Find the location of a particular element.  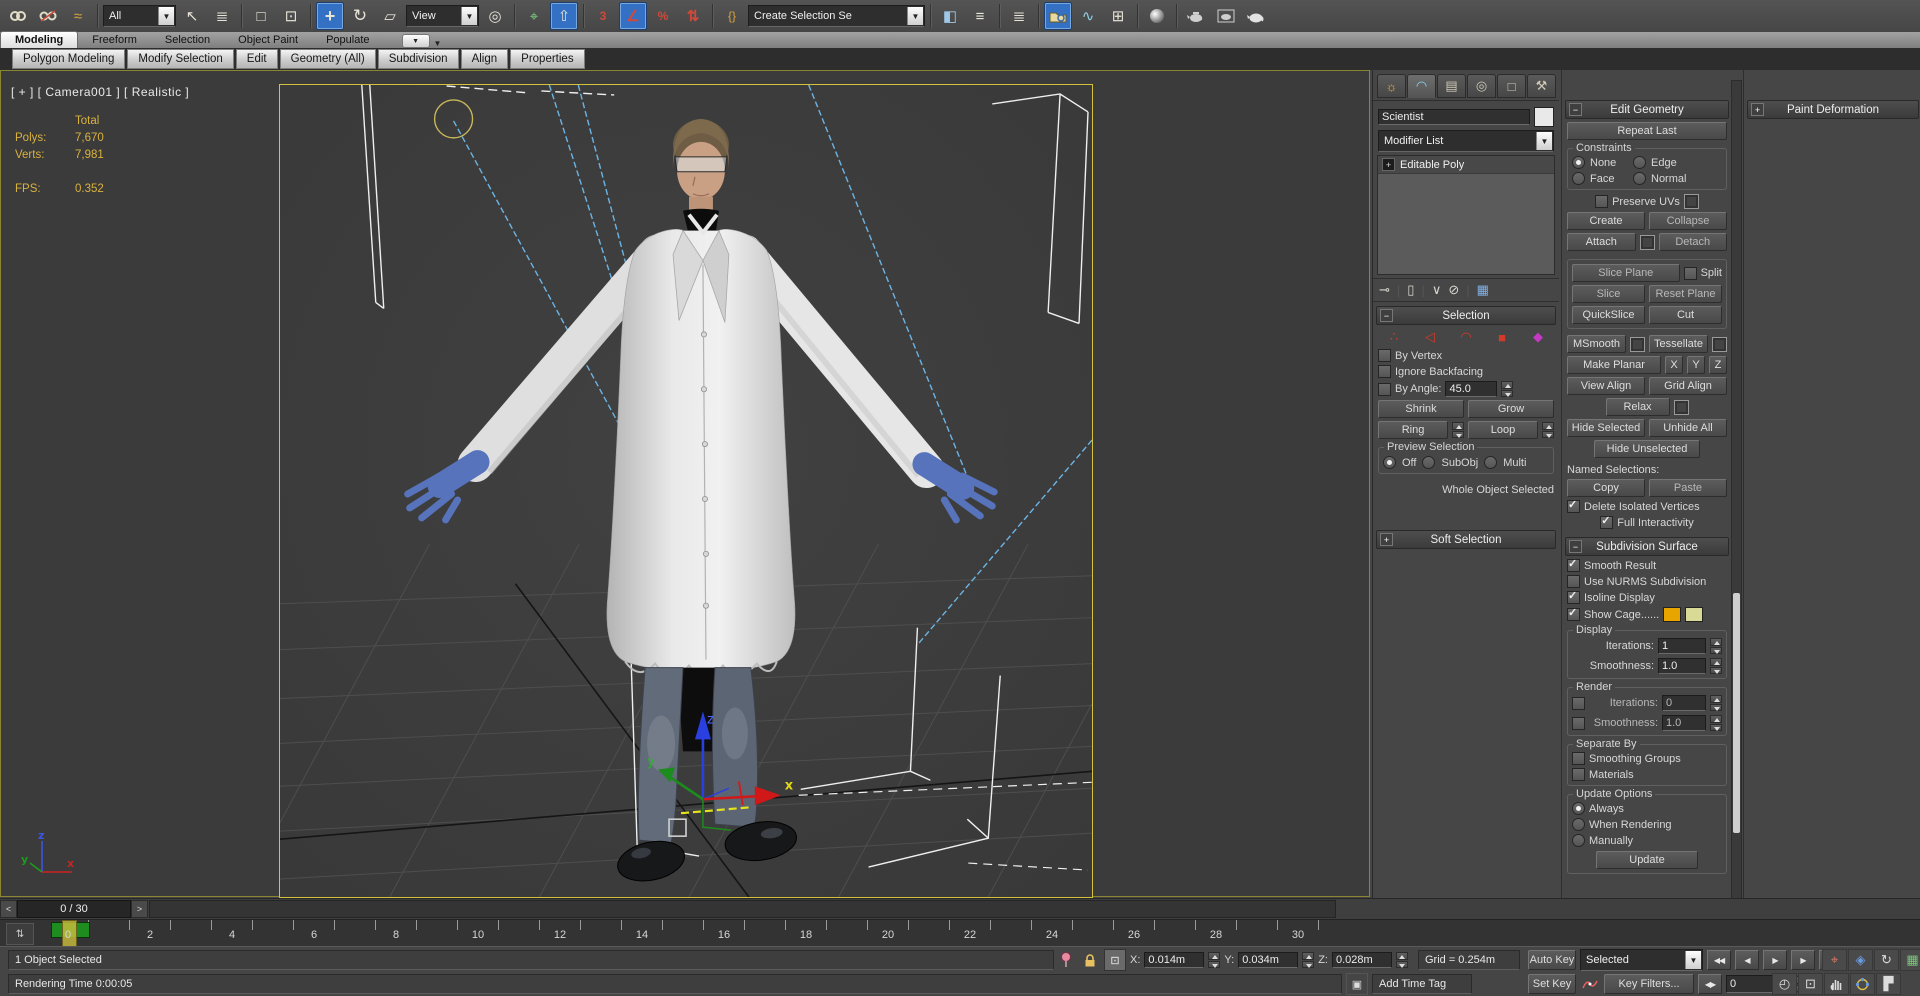

auto-key-button: Auto Key is located at coordinates (1552, 960).